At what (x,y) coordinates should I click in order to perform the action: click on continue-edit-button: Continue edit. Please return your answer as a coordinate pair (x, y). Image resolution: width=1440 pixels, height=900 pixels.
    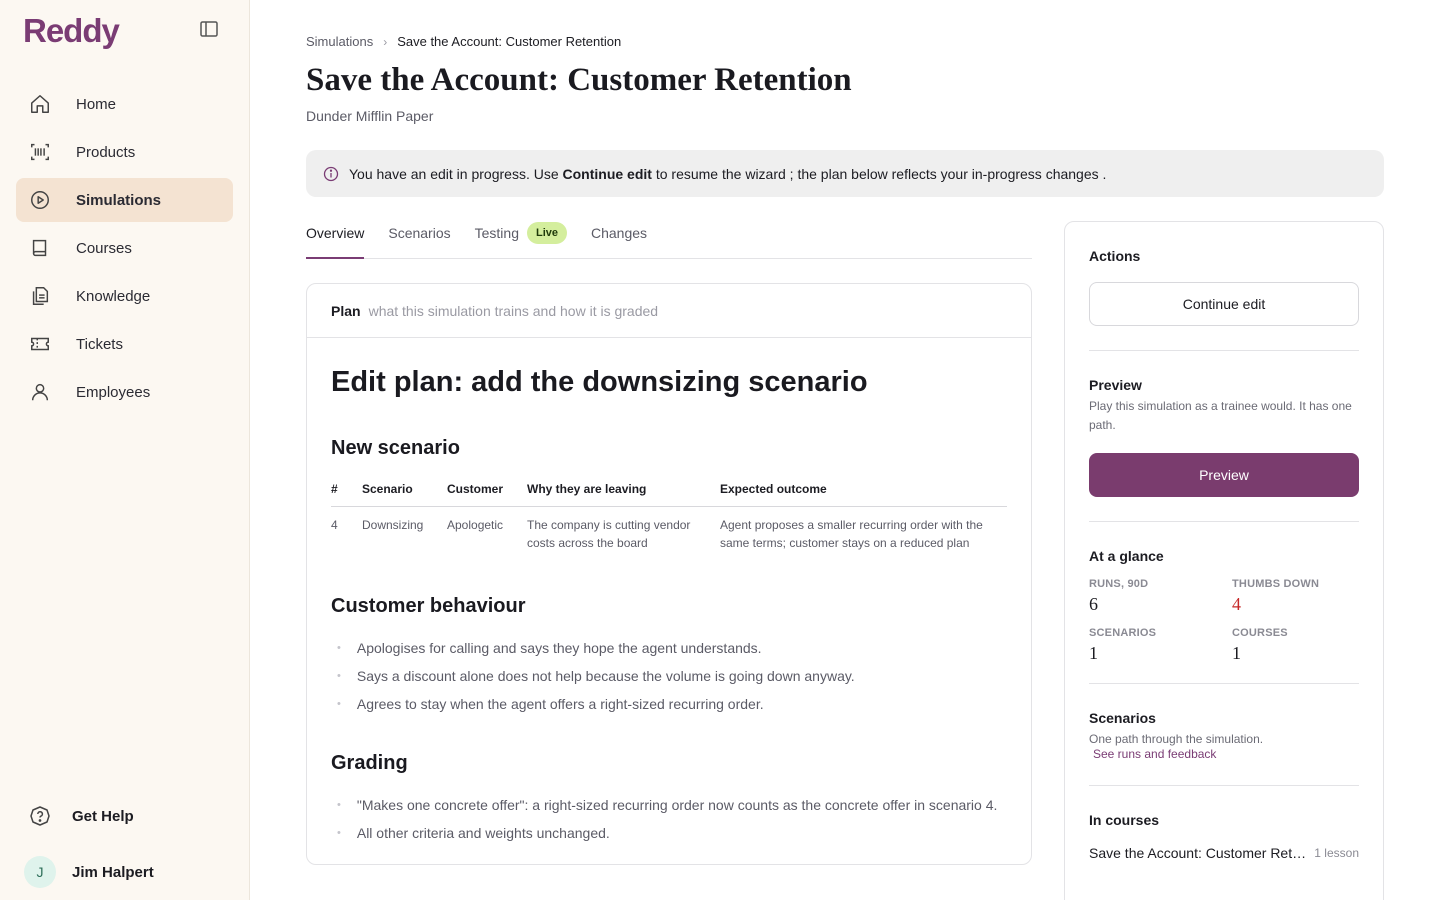
    Looking at the image, I should click on (1224, 304).